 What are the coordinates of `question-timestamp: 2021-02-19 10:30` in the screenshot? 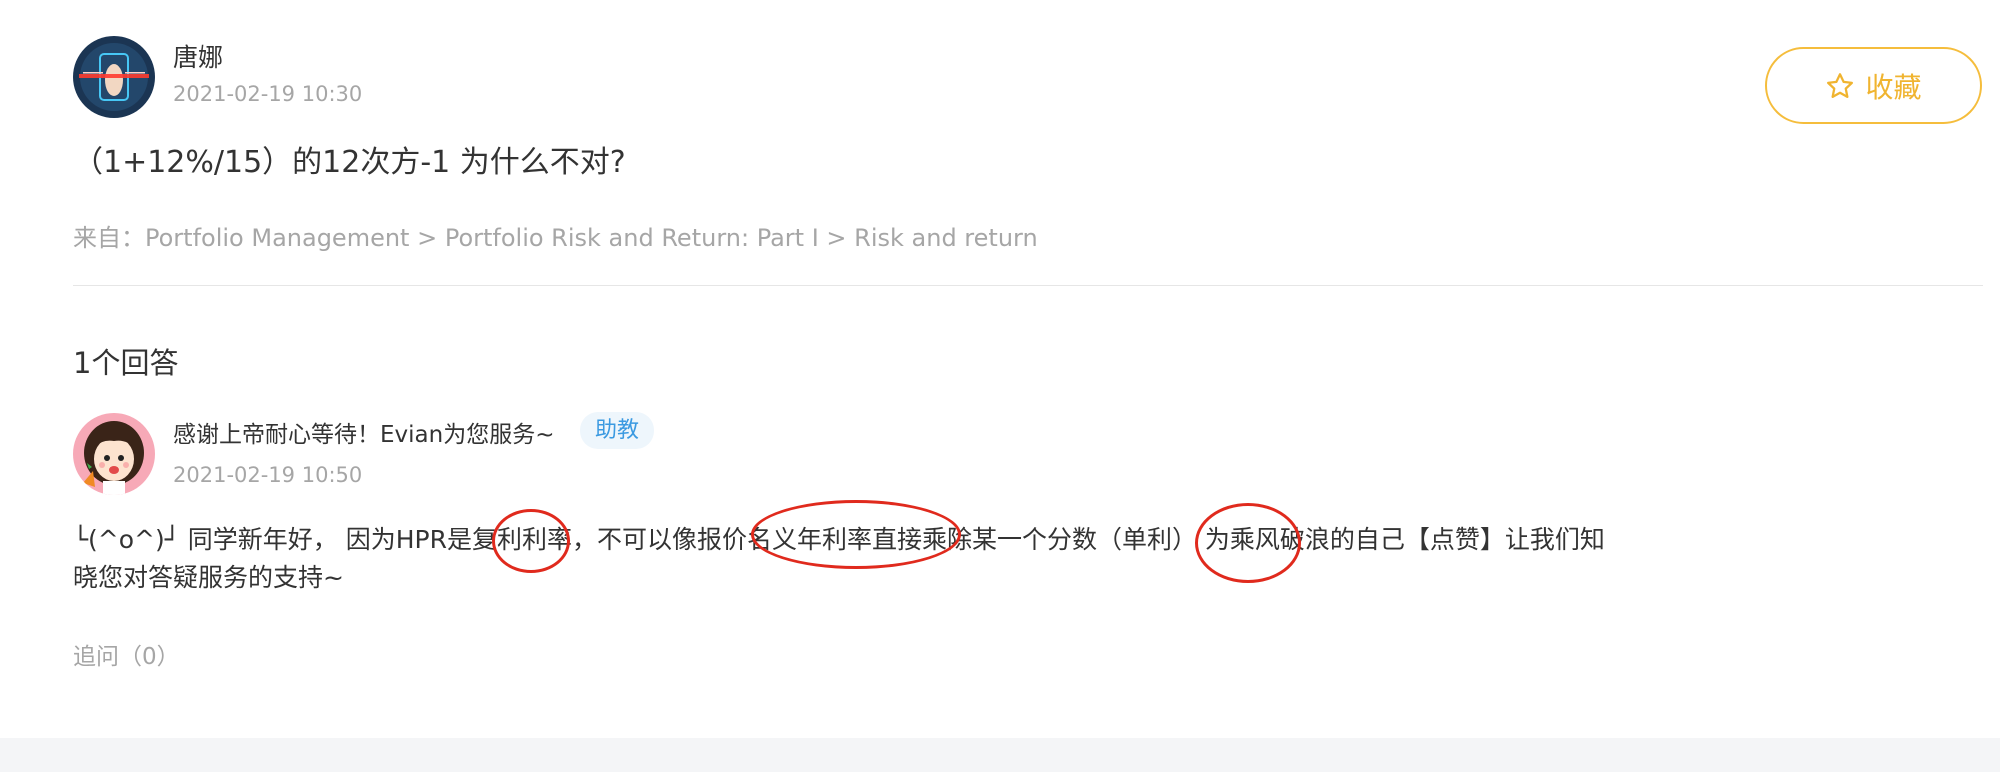 It's located at (268, 94).